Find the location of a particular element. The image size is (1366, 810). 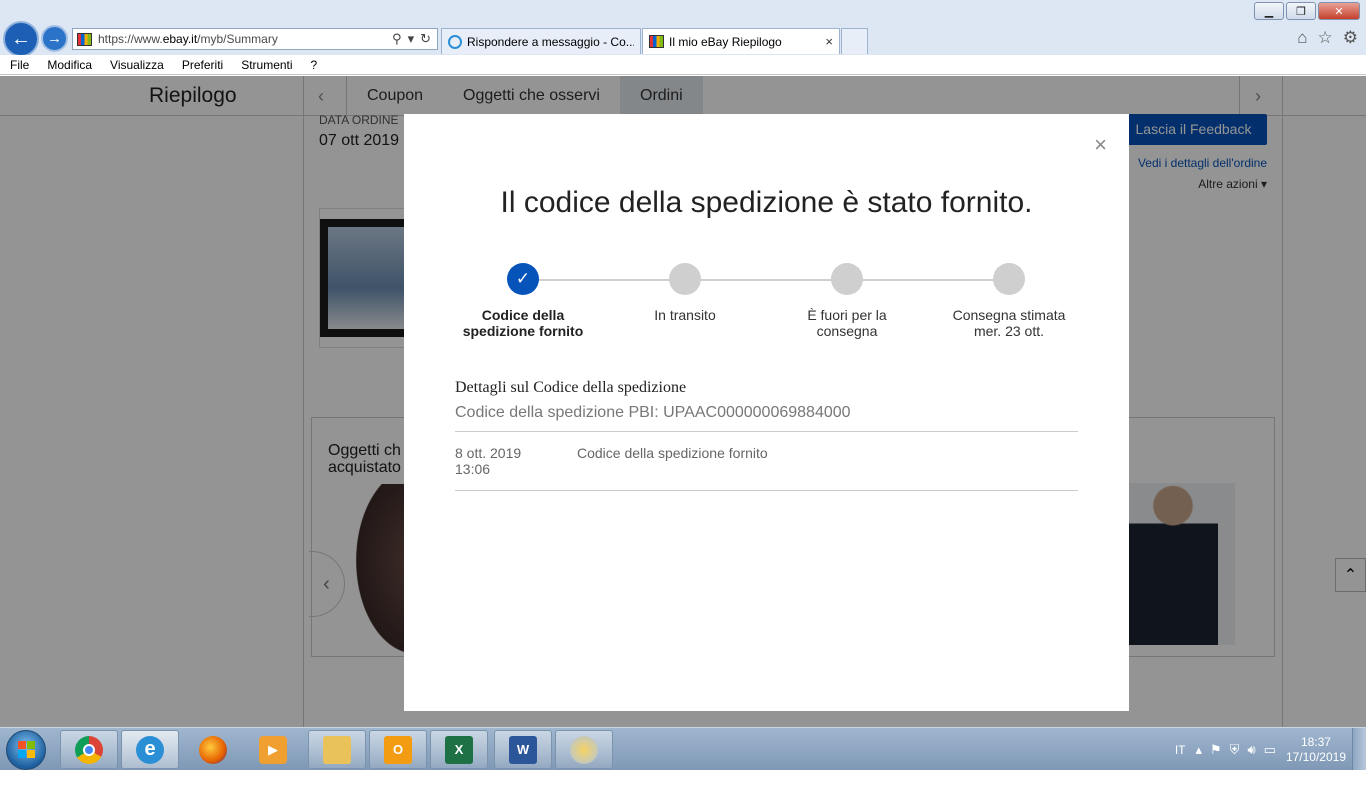

new-tab-button is located at coordinates (854, 41).